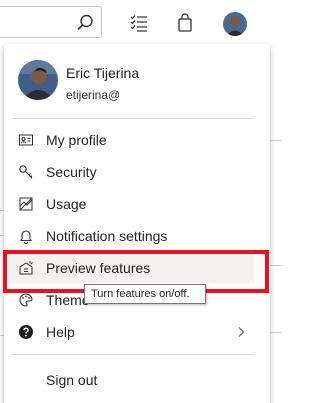 The image size is (320, 403). Describe the element at coordinates (137, 380) in the screenshot. I see `sign-out-button: Sign out` at that location.